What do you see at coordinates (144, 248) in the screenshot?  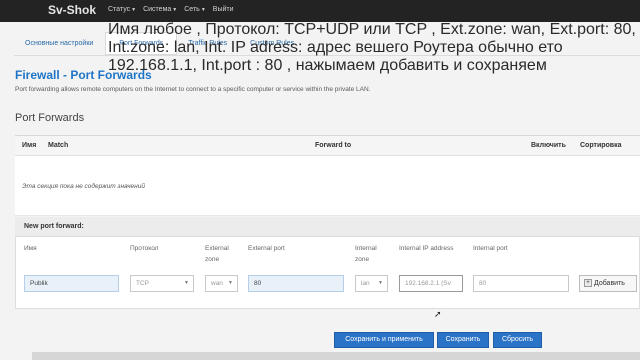 I see `label-protocol: Протокол` at bounding box center [144, 248].